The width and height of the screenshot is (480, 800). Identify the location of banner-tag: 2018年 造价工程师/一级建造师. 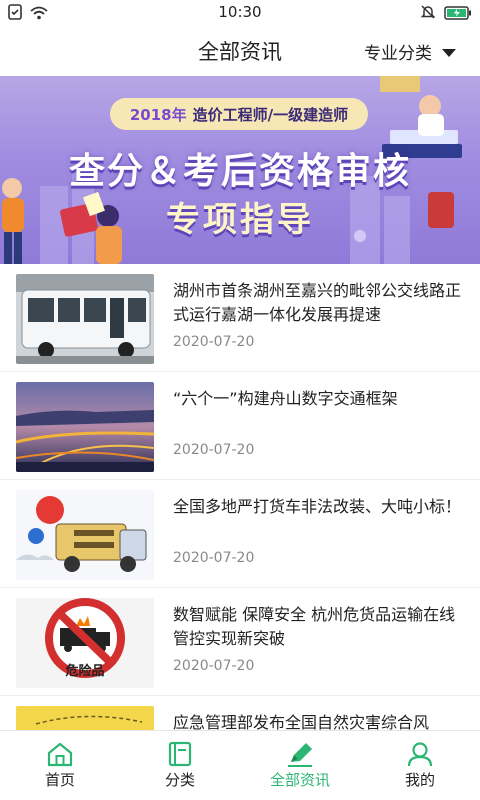
(239, 114).